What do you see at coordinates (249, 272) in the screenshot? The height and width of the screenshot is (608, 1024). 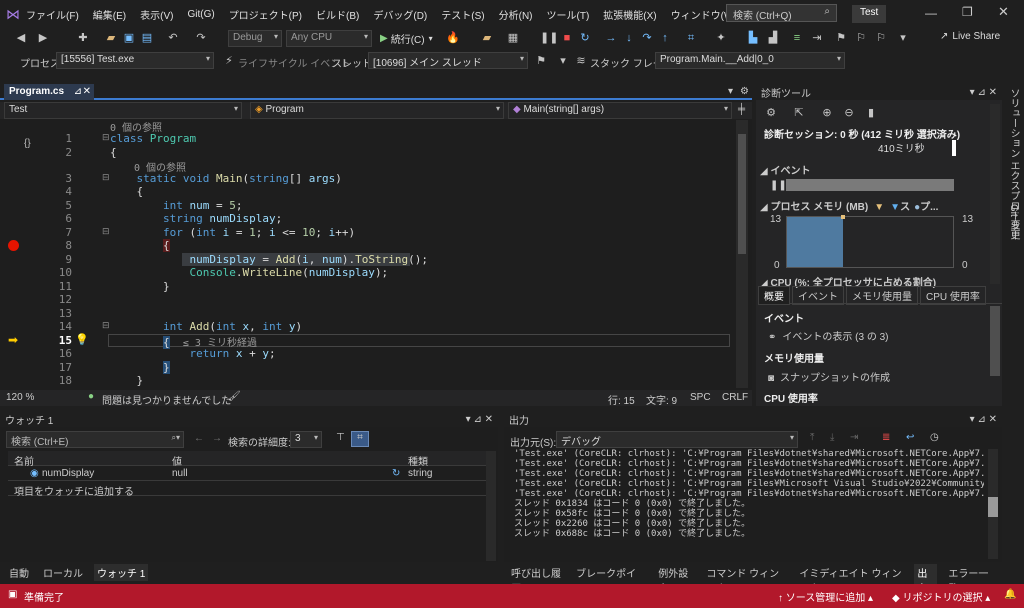 I see `code-line-10: Console.WriteLine(numDisplay);` at bounding box center [249, 272].